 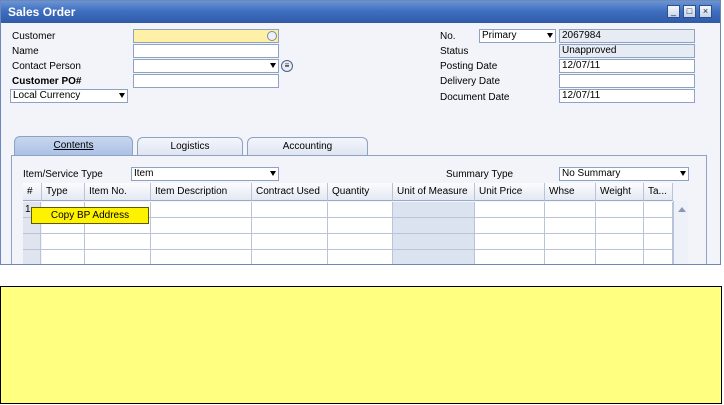 I want to click on tab-contents: Contents, so click(x=73, y=146).